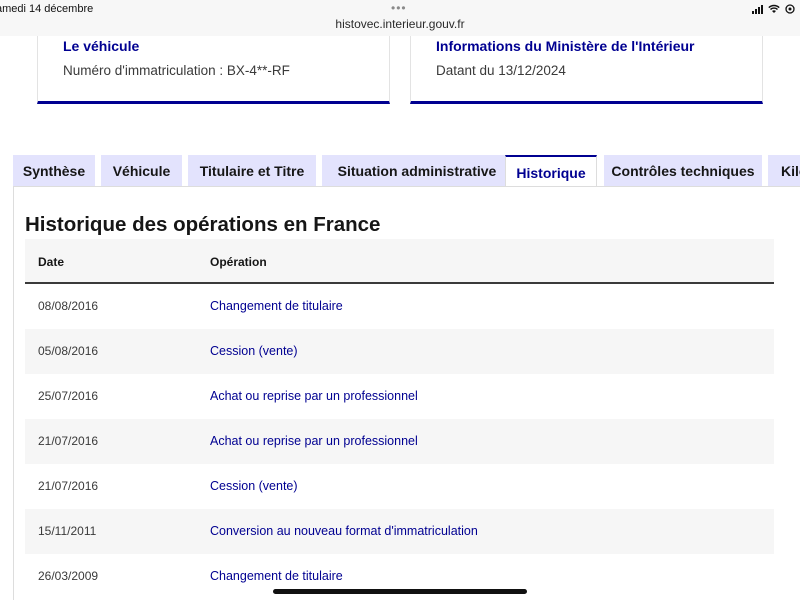 The width and height of the screenshot is (800, 600). What do you see at coordinates (400, 591) in the screenshot?
I see `home-indicator` at bounding box center [400, 591].